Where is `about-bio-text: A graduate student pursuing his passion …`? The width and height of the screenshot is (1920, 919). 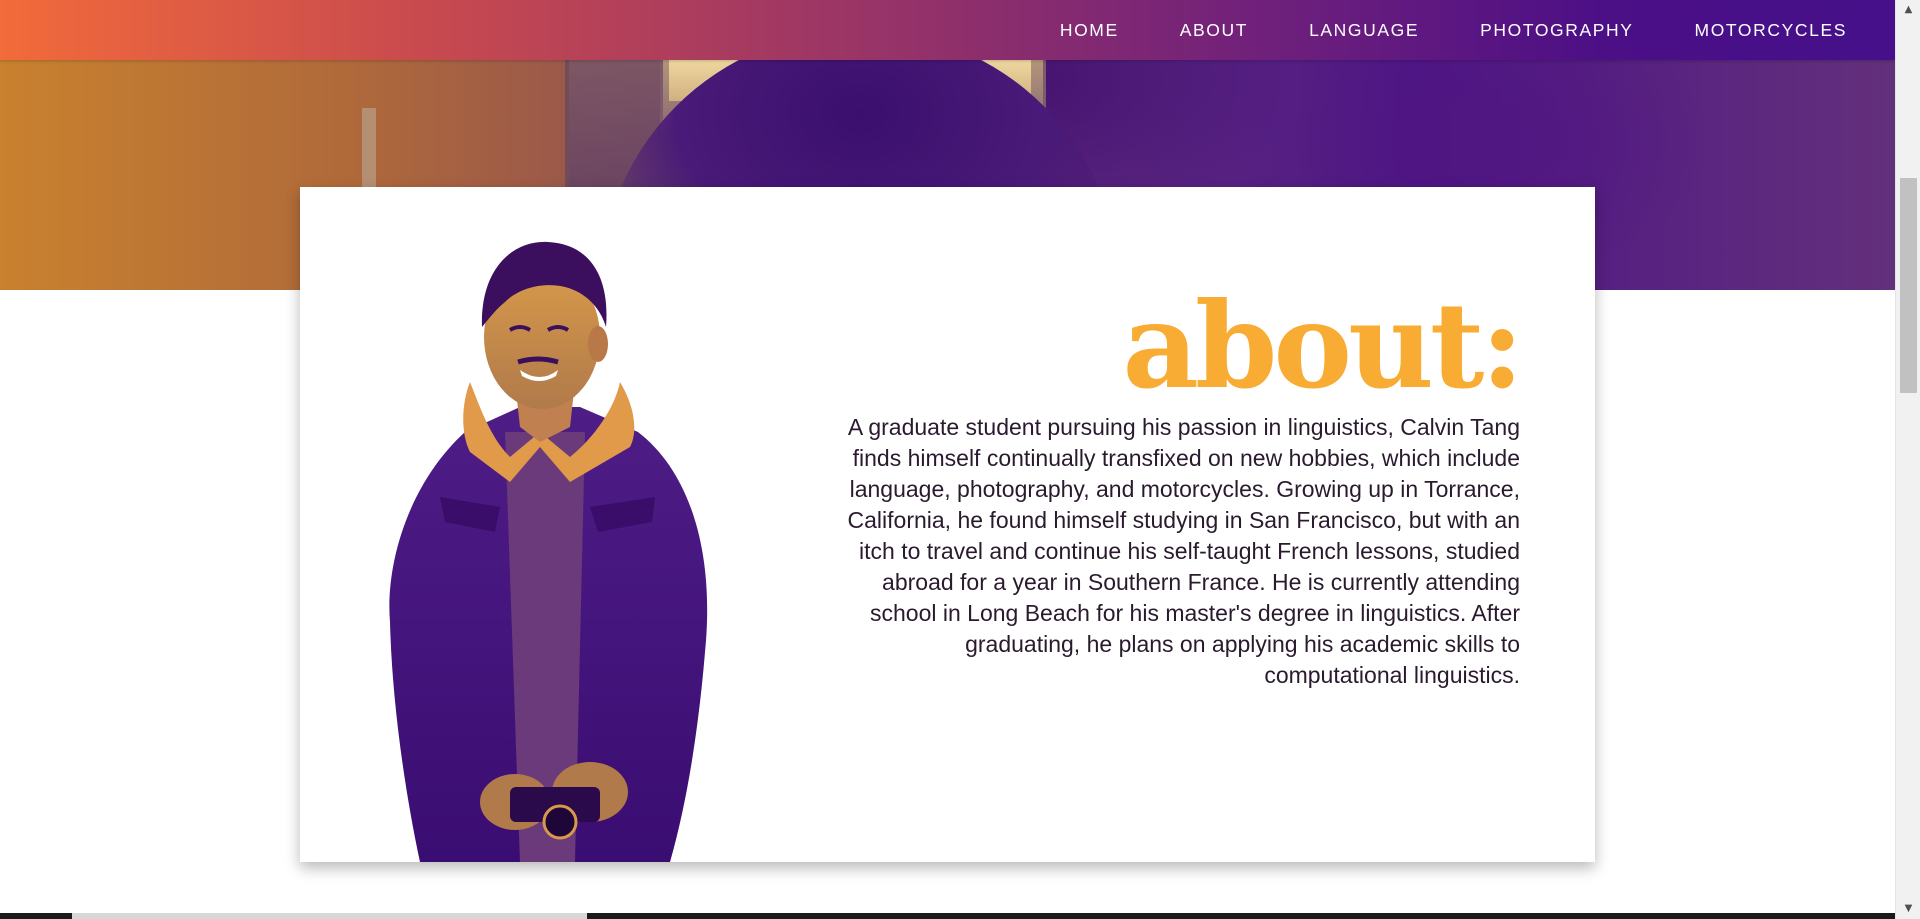 about-bio-text: A graduate student pursuing his passion … is located at coordinates (1183, 551).